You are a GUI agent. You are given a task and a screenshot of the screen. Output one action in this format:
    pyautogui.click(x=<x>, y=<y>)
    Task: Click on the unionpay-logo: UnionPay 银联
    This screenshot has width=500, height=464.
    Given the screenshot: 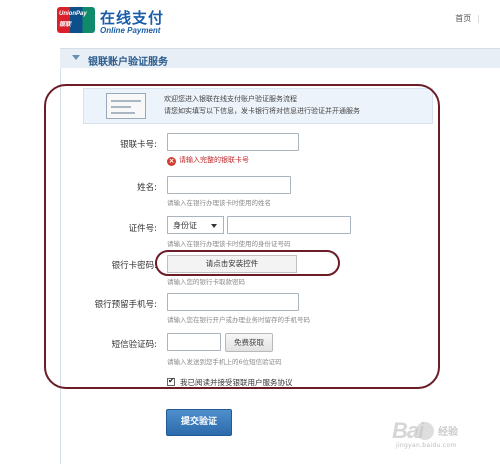 What is the action you would take?
    pyautogui.click(x=76, y=20)
    